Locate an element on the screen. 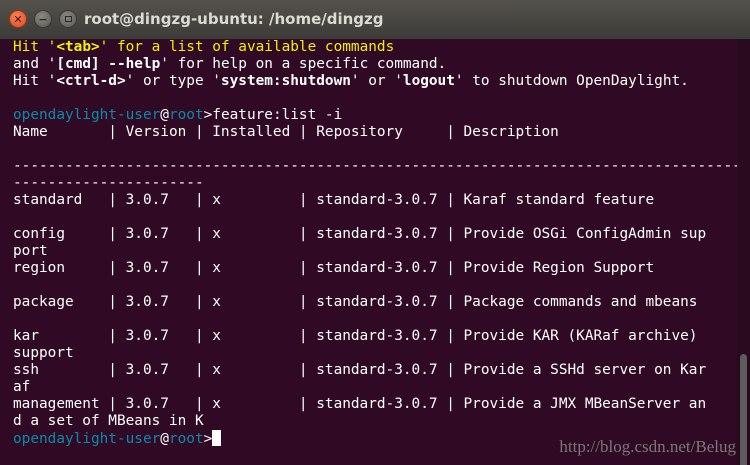 The width and height of the screenshot is (750, 465). maximize-icon is located at coordinates (68, 19).